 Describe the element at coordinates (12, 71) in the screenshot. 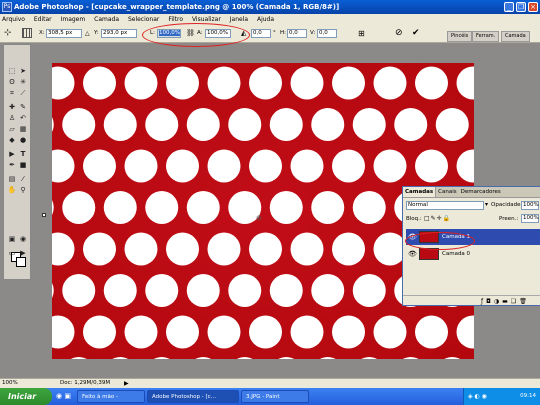

I see `marquee-tool-icon: ⬚` at that location.